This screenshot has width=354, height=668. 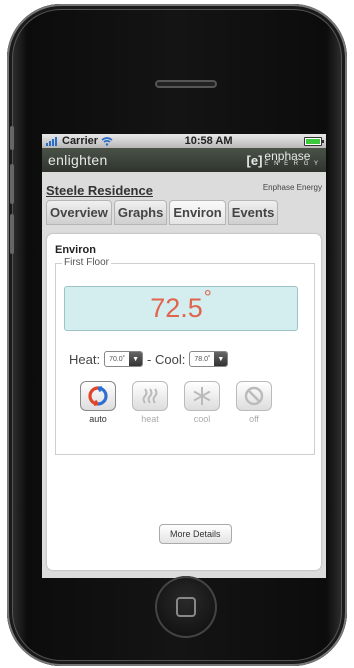 What do you see at coordinates (85, 359) in the screenshot?
I see `heat-label: Heat:` at bounding box center [85, 359].